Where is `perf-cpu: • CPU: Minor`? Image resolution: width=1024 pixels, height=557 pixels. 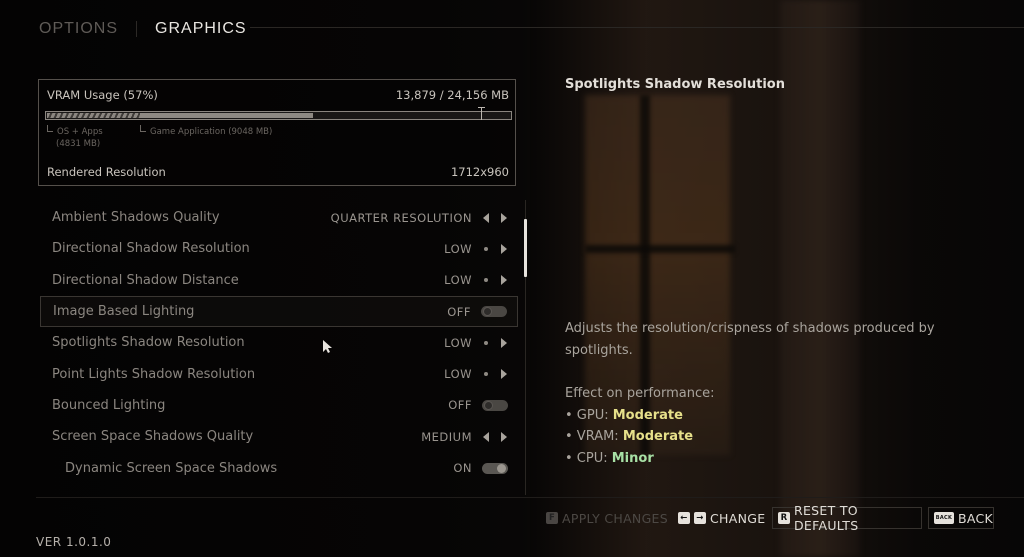
perf-cpu: • CPU: Minor is located at coordinates (640, 459).